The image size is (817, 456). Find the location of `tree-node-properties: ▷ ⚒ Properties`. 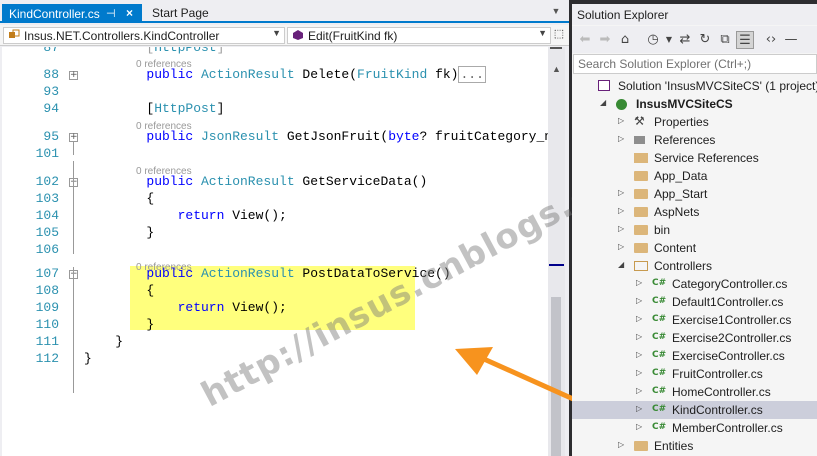

tree-node-properties: ▷ ⚒ Properties is located at coordinates (694, 122).